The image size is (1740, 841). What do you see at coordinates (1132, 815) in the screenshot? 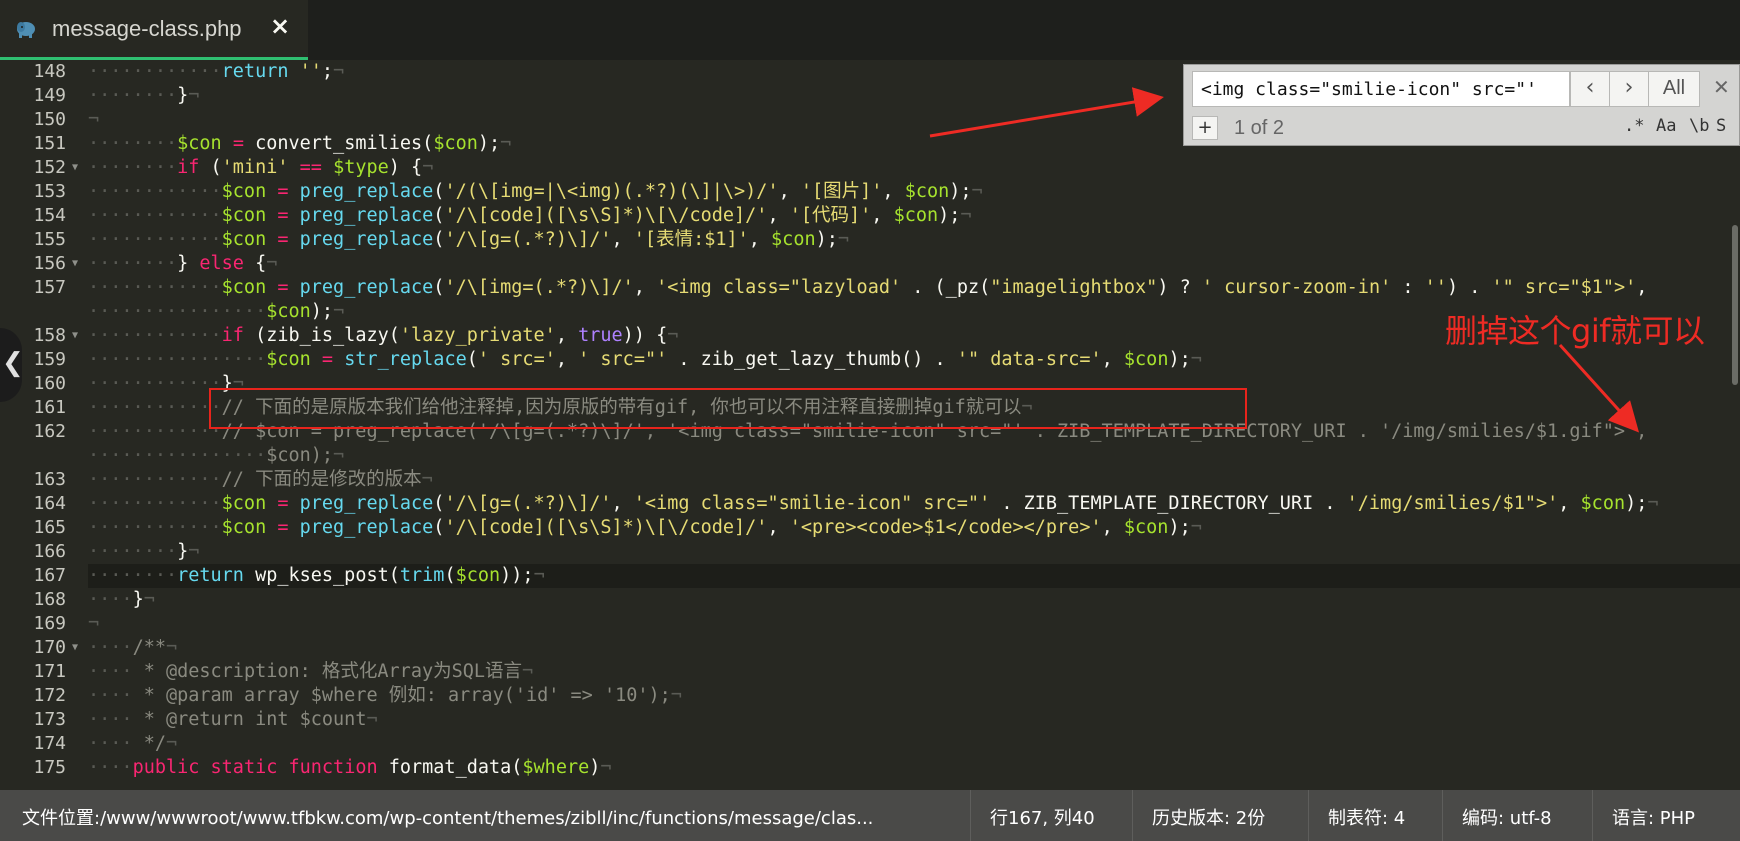
I see `status-divider` at bounding box center [1132, 815].